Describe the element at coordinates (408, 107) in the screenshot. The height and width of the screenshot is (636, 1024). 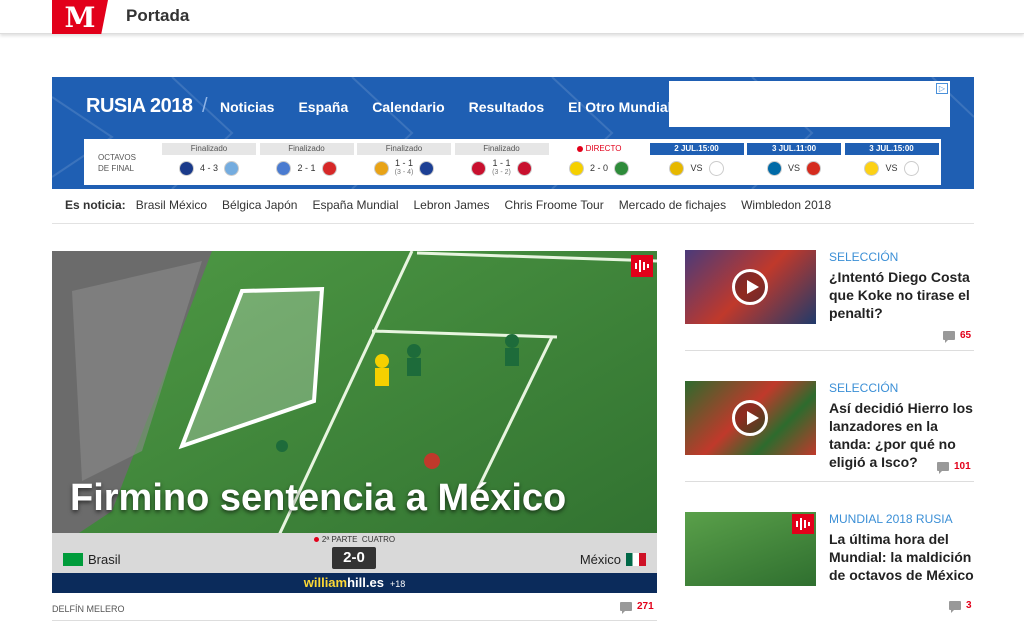
I see `nav-calendario: Calendario` at that location.